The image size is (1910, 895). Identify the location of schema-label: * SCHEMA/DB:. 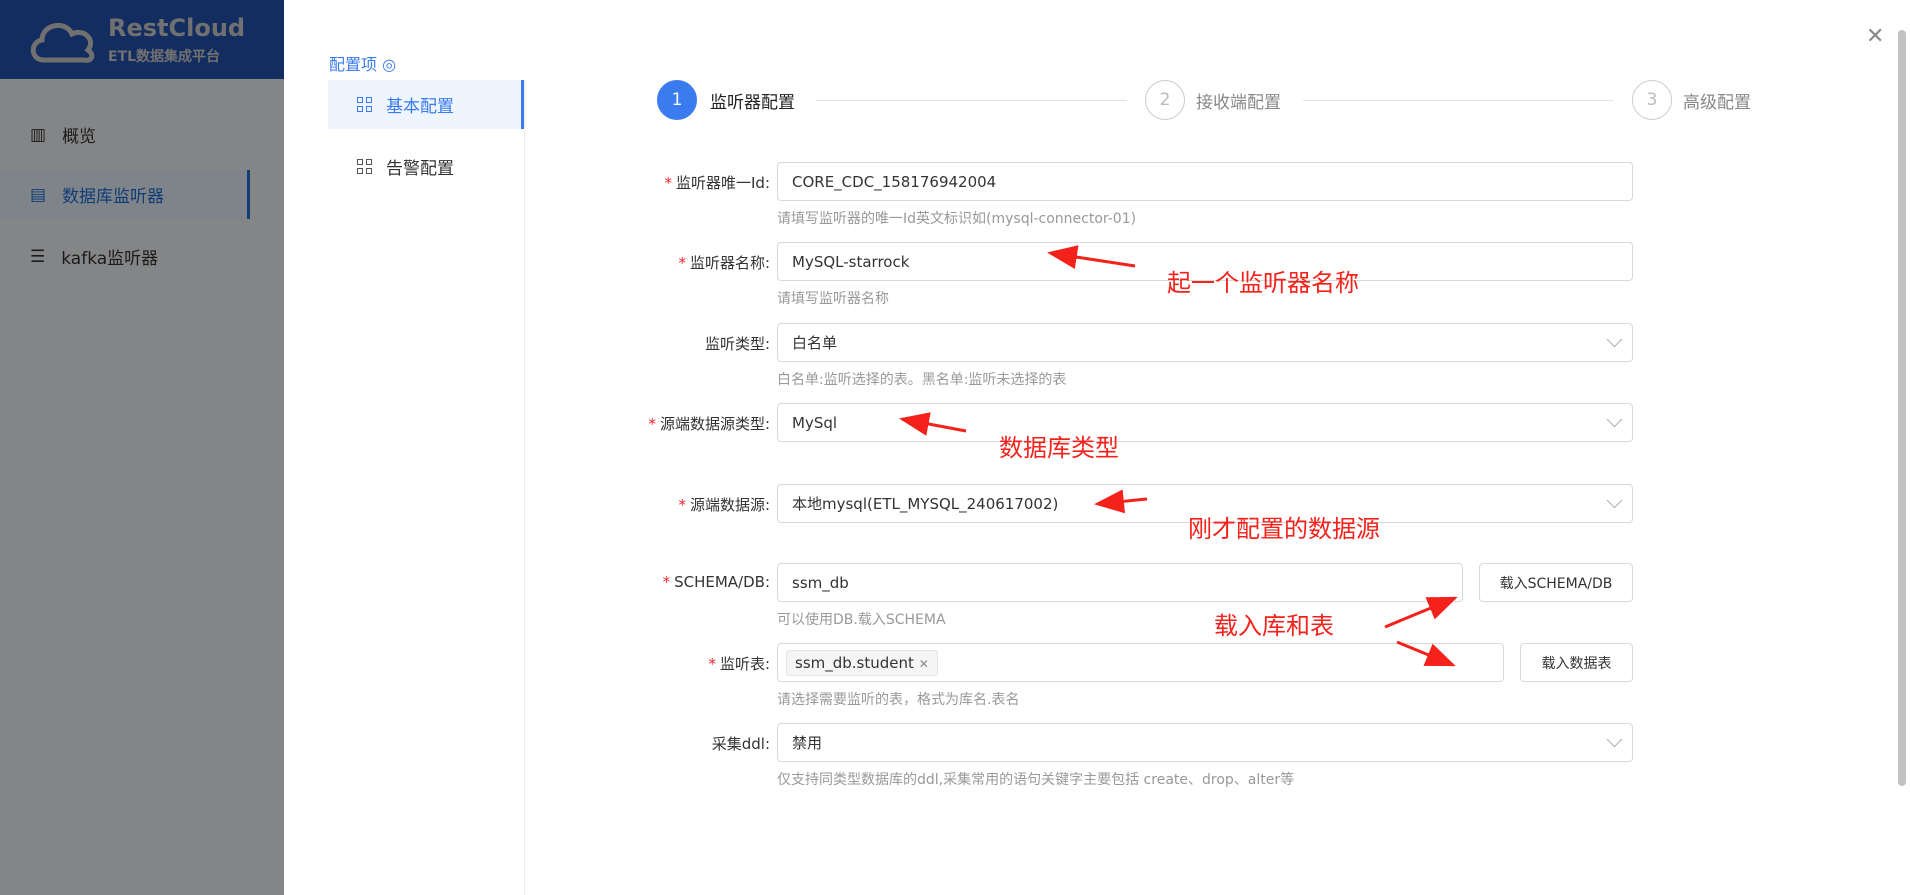
(716, 582).